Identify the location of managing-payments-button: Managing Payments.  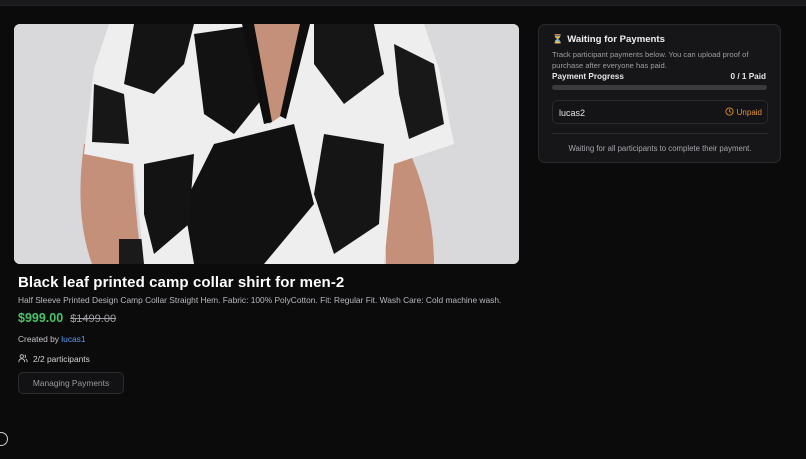
(71, 383).